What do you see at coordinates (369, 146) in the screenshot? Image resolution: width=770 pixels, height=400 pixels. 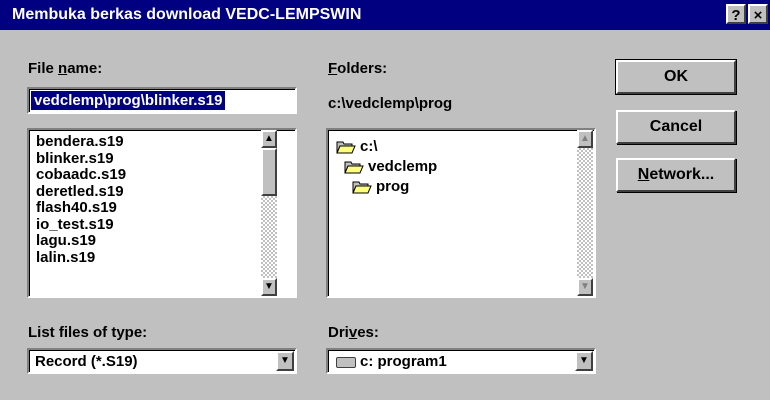 I see `folder-name: c:\` at bounding box center [369, 146].